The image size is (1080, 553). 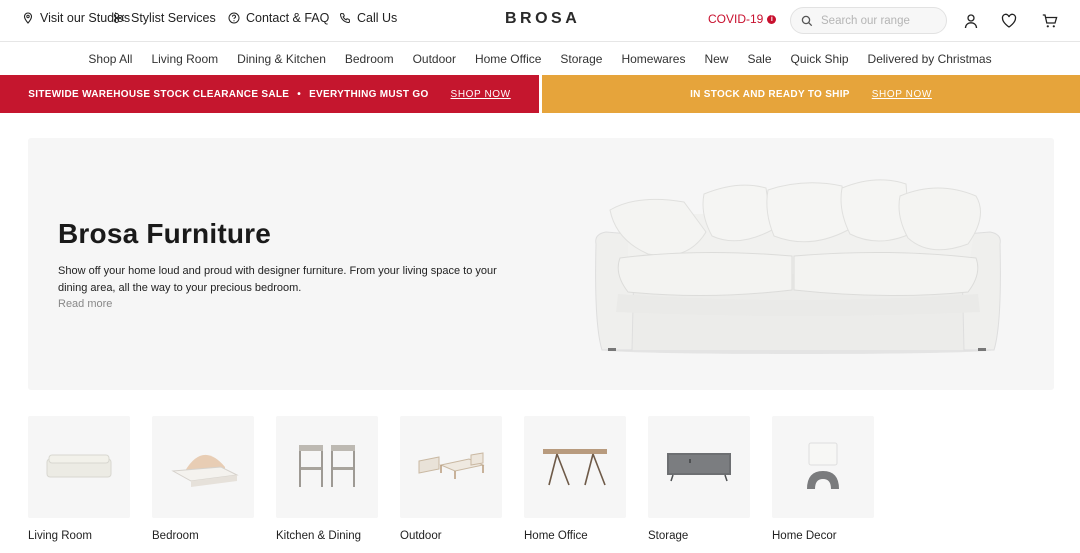 I want to click on category-label: Home Office, so click(x=556, y=536).